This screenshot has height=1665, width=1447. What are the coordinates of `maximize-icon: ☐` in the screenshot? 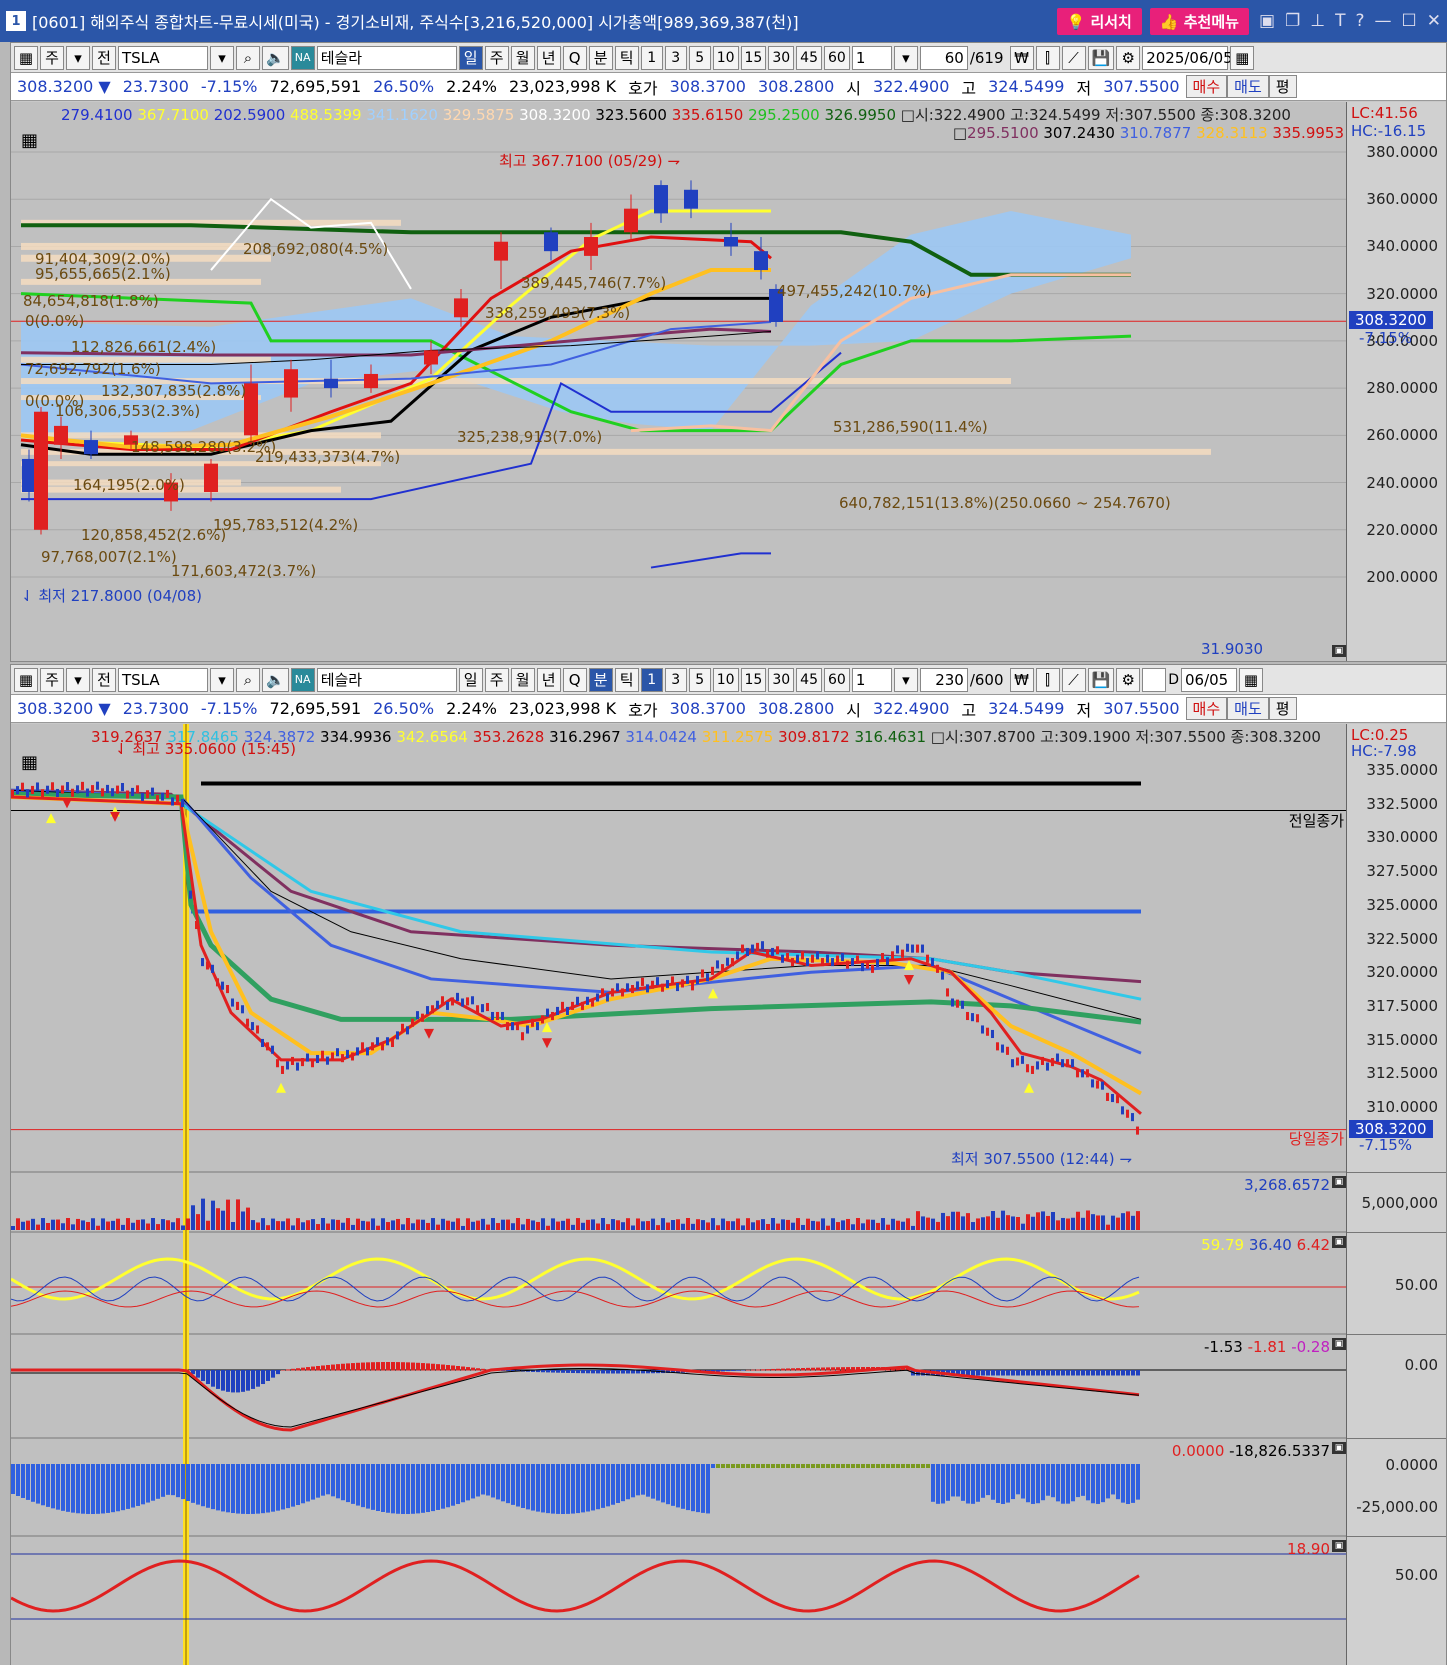 It's located at (1409, 21).